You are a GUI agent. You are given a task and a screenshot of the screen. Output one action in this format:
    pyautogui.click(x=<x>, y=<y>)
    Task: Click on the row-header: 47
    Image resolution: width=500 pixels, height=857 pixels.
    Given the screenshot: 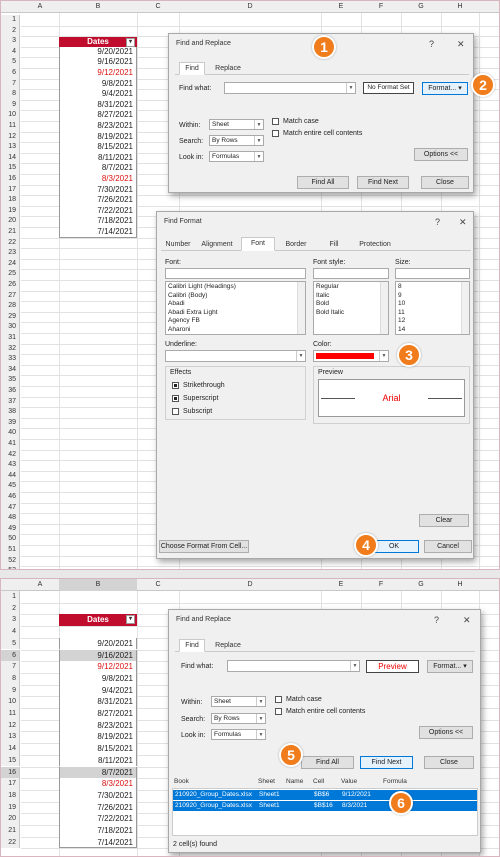 What is the action you would take?
    pyautogui.click(x=10, y=508)
    